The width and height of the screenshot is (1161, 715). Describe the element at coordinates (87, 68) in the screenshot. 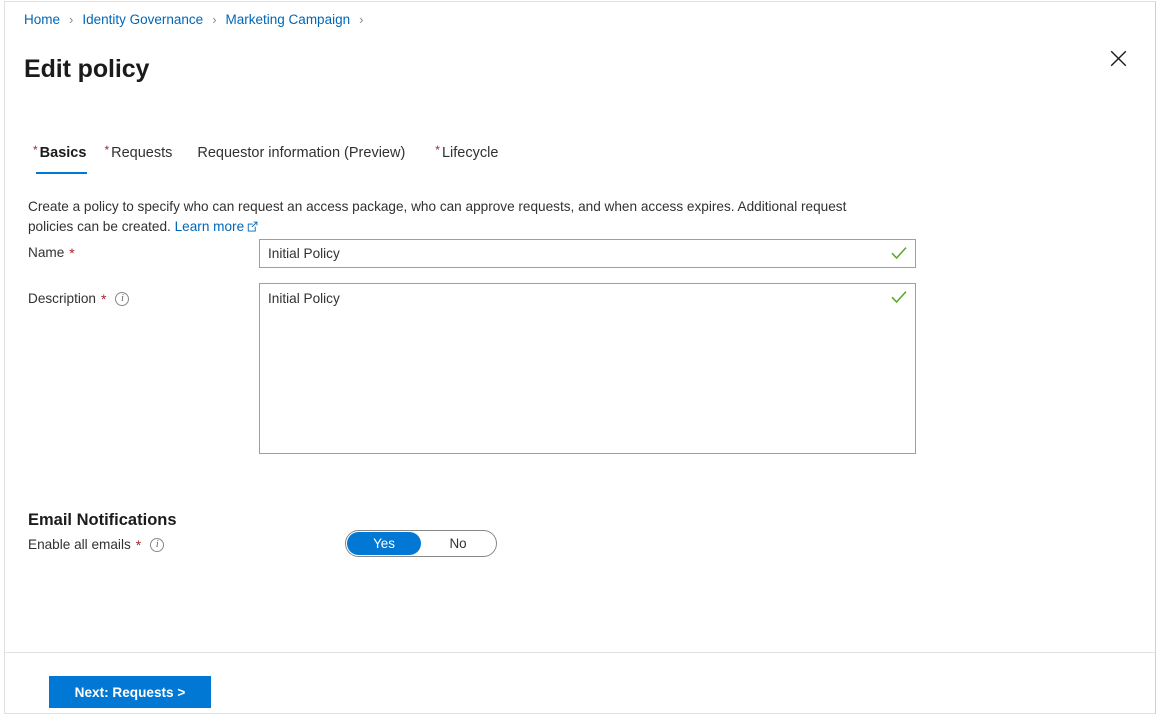

I see `page-title: Edit policy` at that location.